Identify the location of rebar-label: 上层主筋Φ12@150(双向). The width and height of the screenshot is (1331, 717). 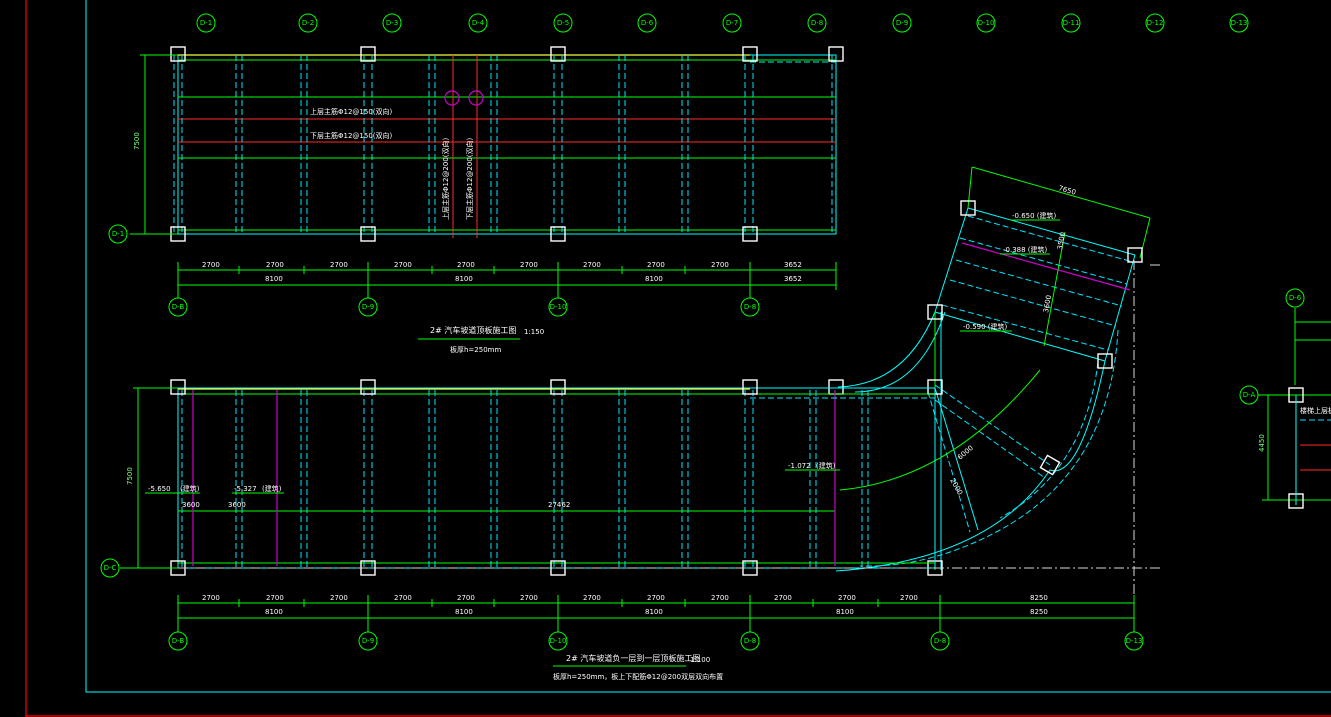
(351, 111).